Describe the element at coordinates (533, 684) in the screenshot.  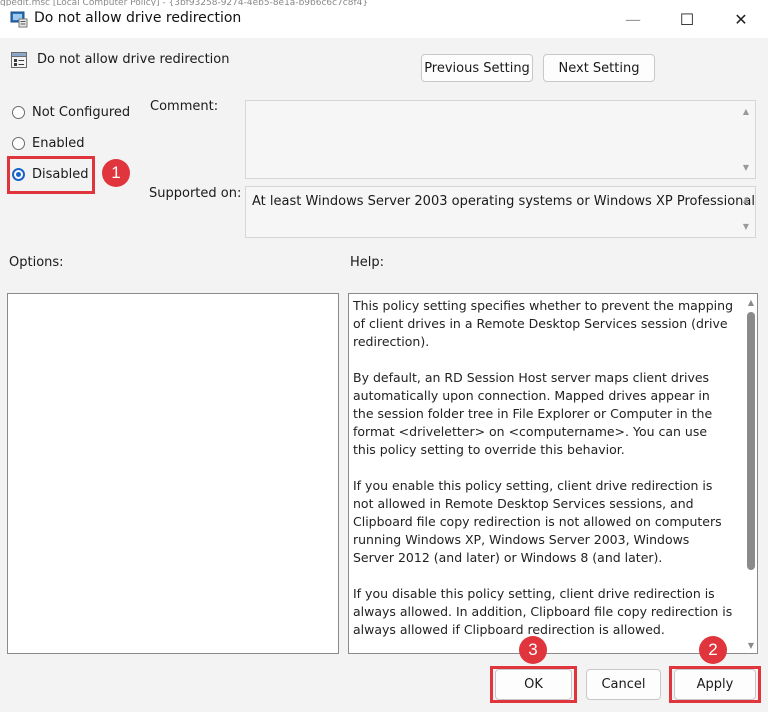
I see `ok-button: OK` at that location.